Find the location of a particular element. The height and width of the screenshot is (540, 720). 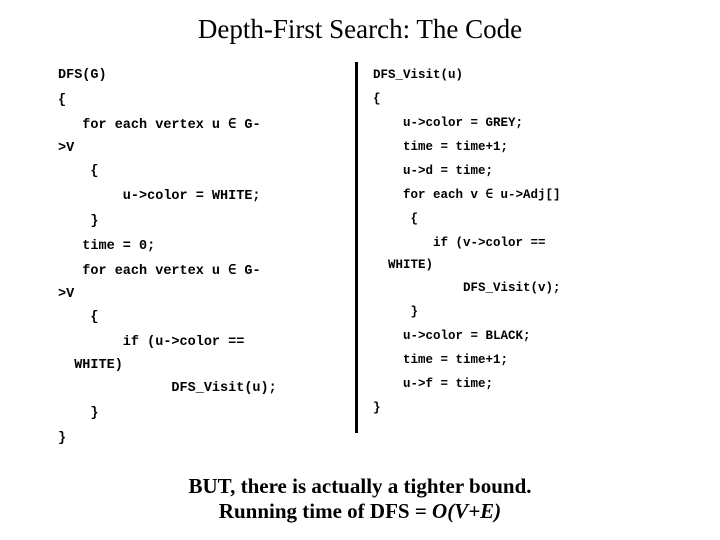

code-line: DFS_Visit(u) is located at coordinates (418, 75).